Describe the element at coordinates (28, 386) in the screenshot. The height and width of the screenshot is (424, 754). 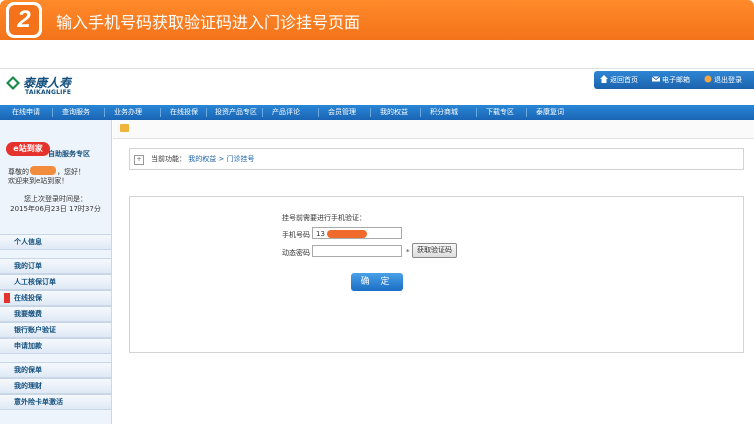
I see `sidebar-item-label: 我的理财` at that location.